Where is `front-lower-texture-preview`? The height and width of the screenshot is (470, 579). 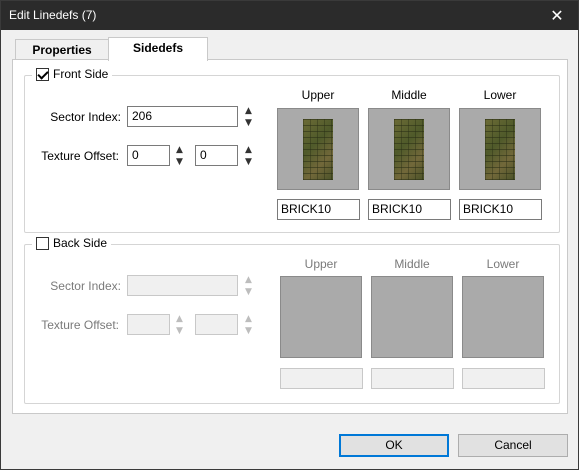 front-lower-texture-preview is located at coordinates (500, 149).